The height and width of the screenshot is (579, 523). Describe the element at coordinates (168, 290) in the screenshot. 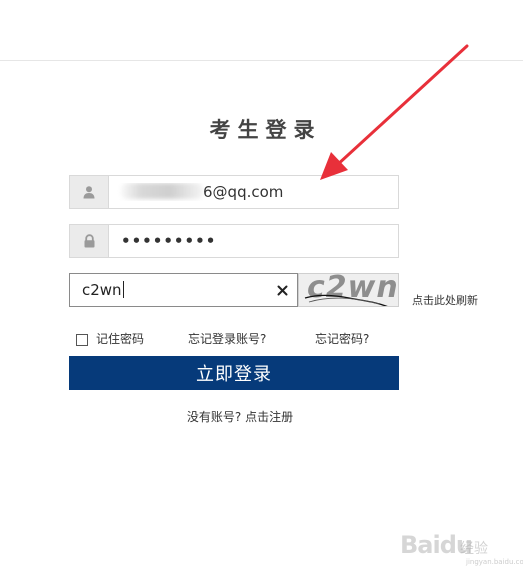

I see `captcha-input-value: c2wn` at that location.